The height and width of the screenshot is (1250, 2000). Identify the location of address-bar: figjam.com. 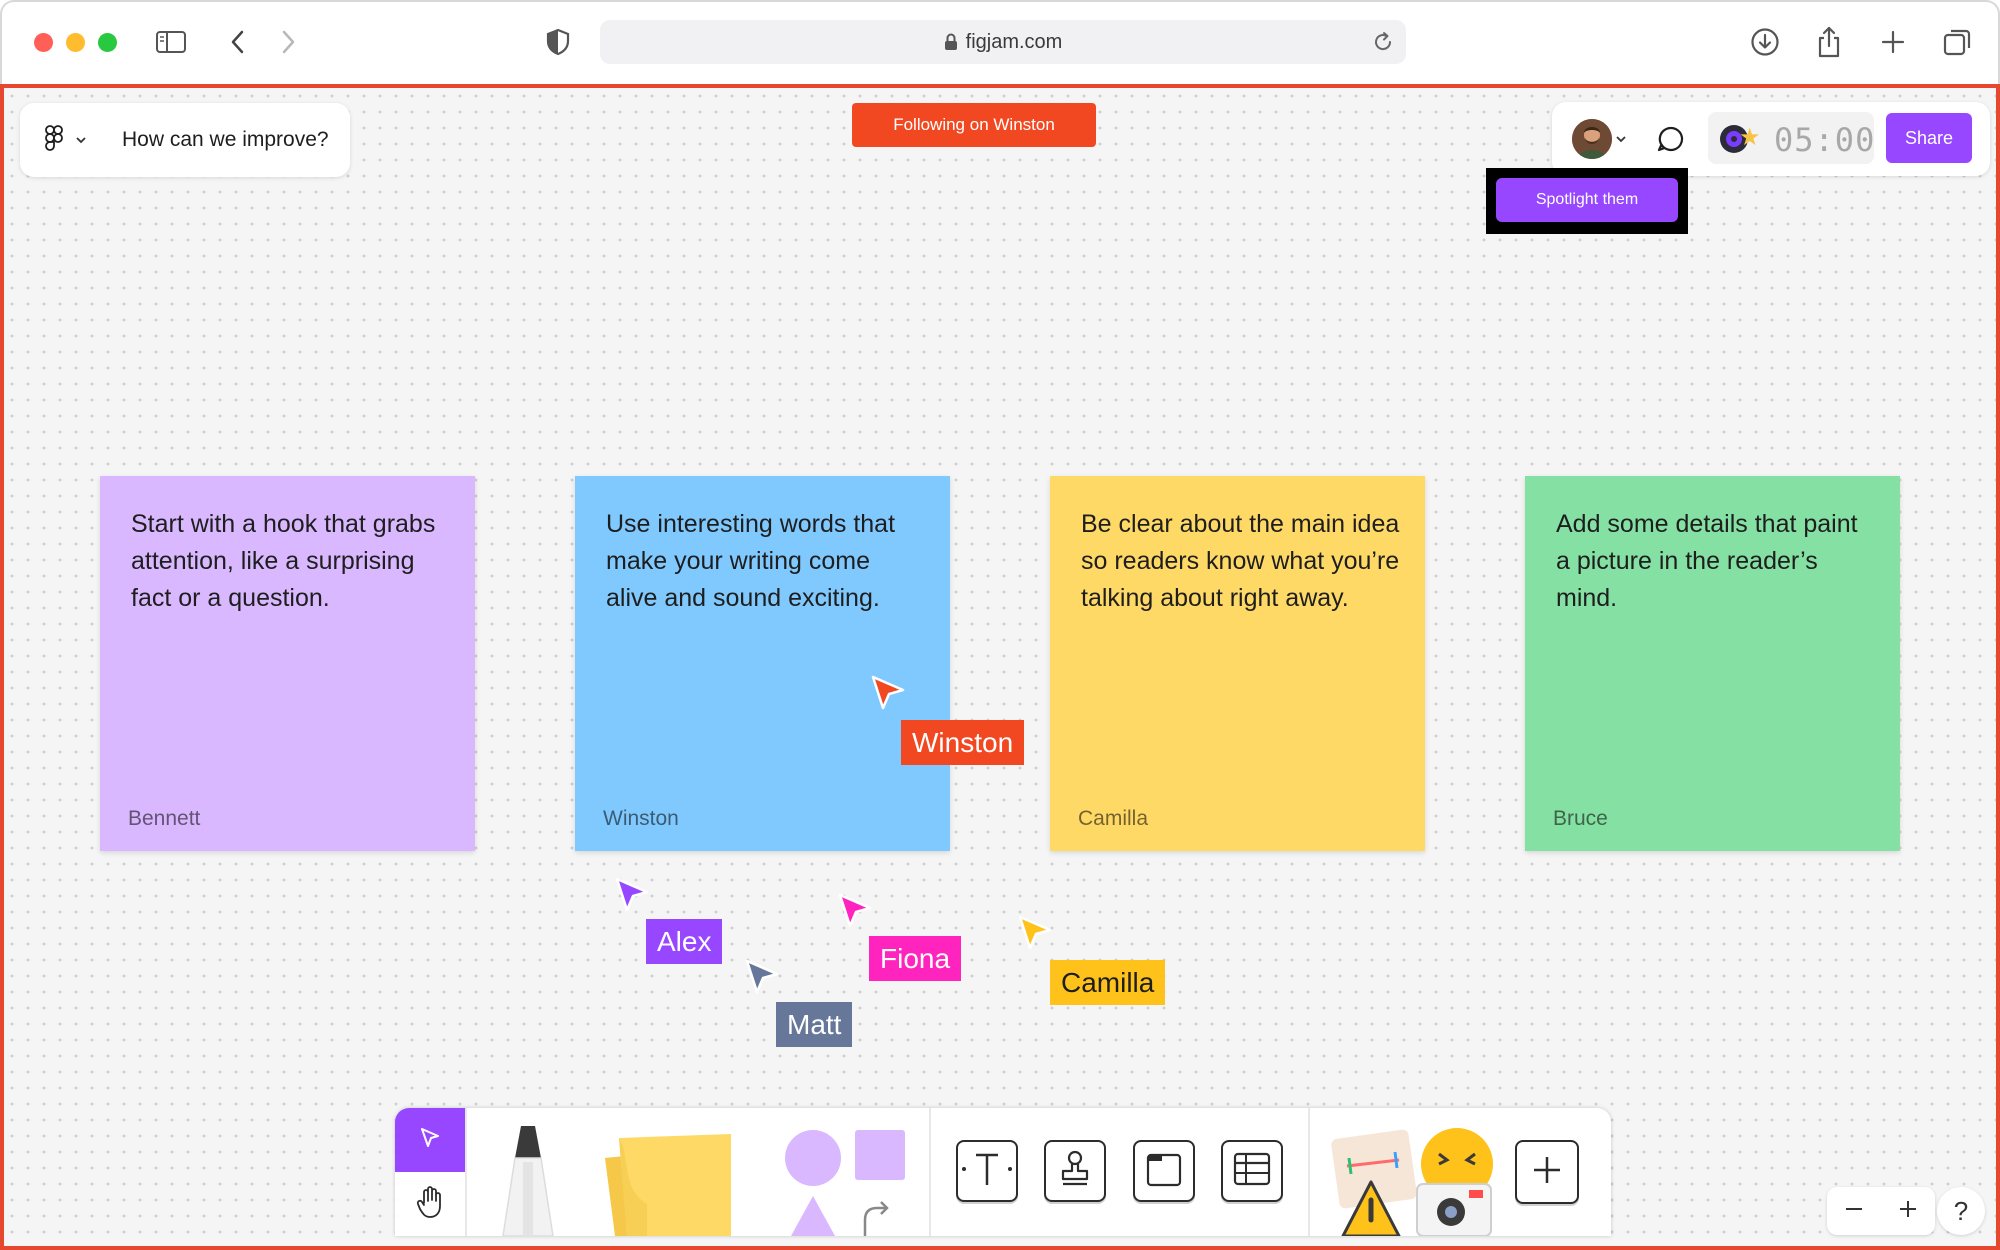
(1003, 42).